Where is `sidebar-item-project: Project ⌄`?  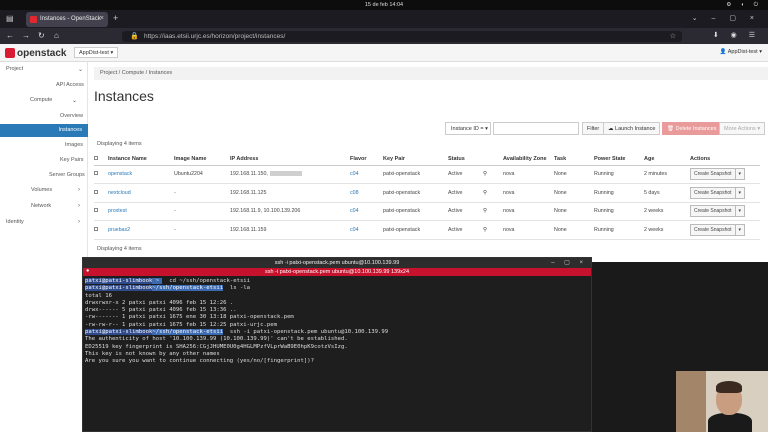 sidebar-item-project: Project ⌄ is located at coordinates (44, 69).